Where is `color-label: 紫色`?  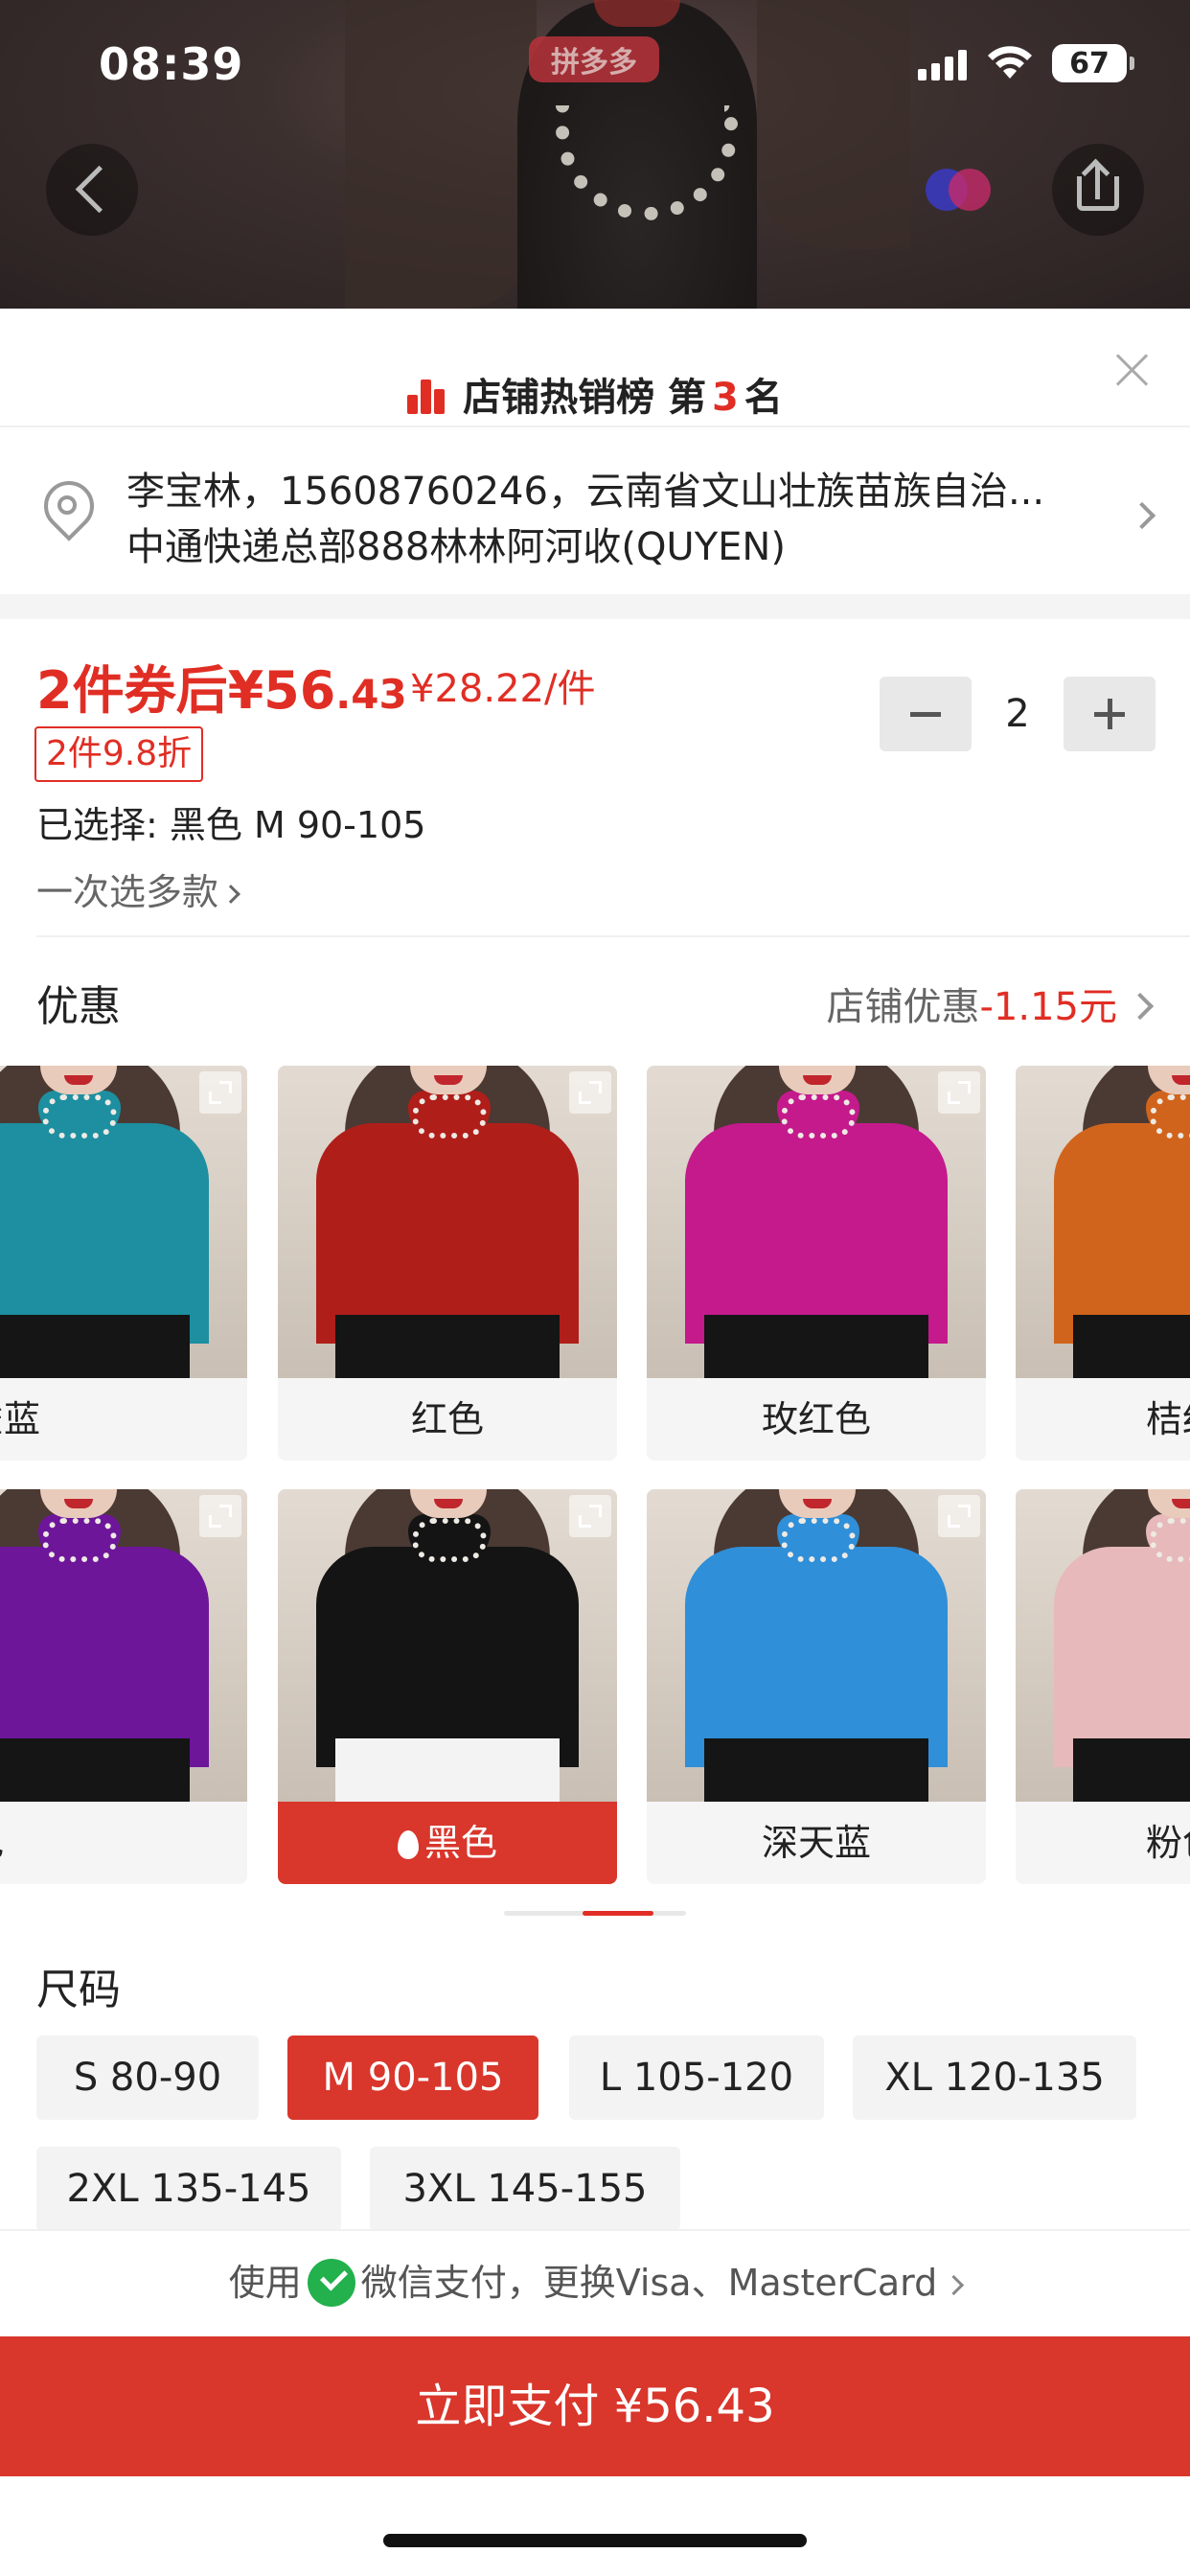 color-label: 紫色 is located at coordinates (124, 1843).